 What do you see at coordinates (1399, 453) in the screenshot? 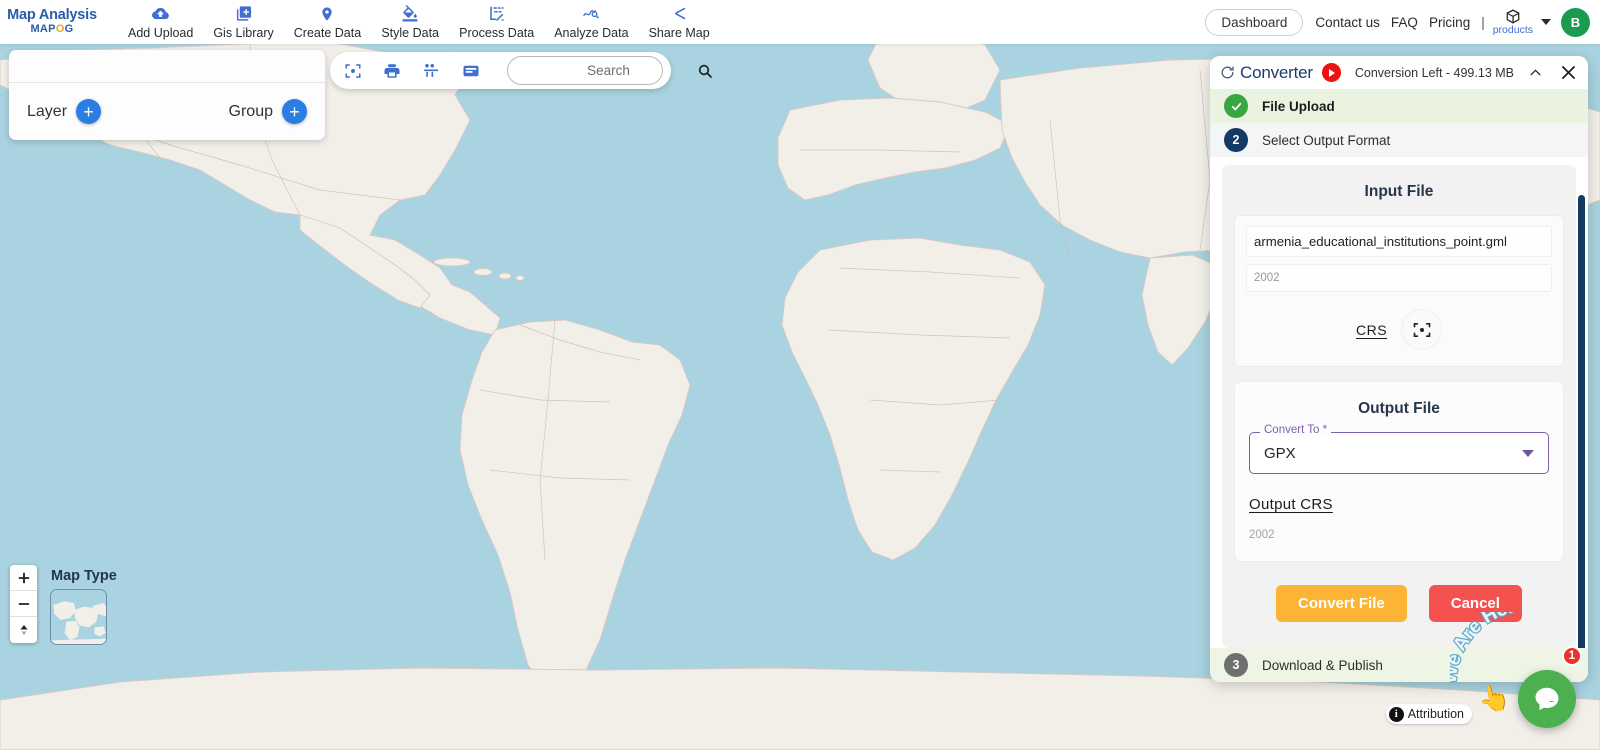
I see `convert-to-select: GPX` at bounding box center [1399, 453].